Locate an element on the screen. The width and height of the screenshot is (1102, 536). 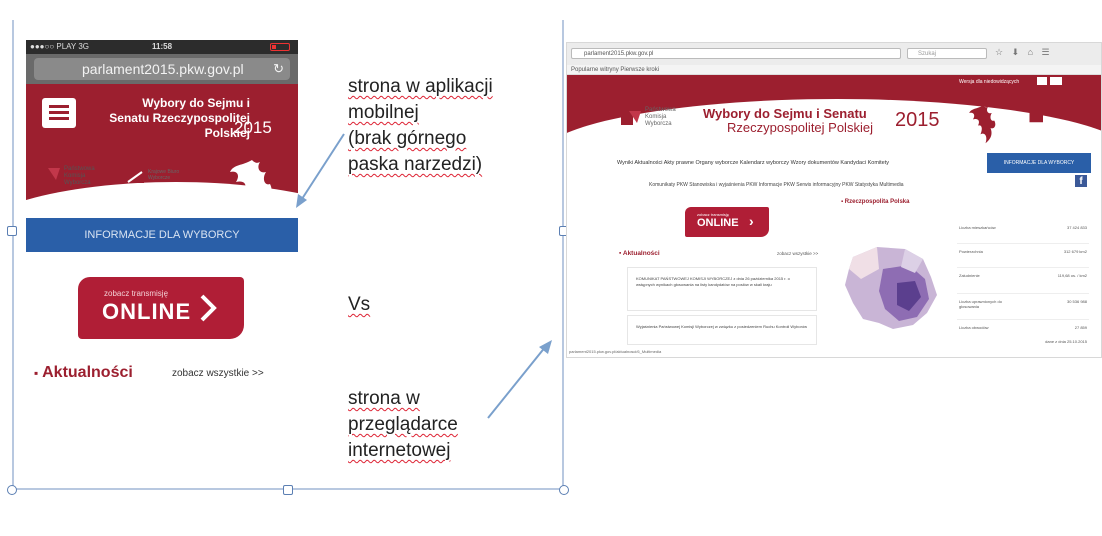
caption-line: przeglądarce is located at coordinates (403, 424).